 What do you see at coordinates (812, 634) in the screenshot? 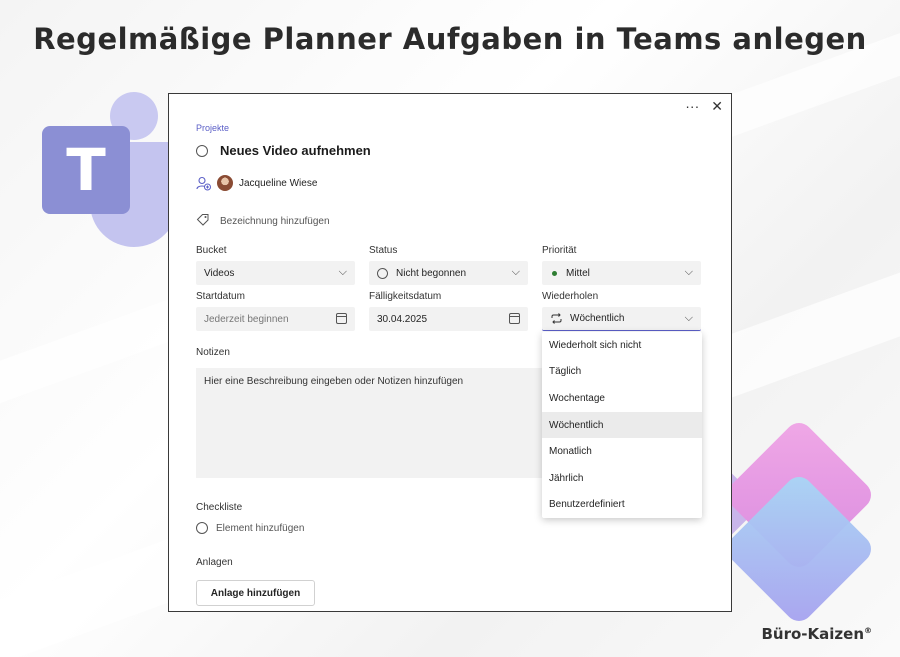
I see `brand-name: Büro-Kaizen` at bounding box center [812, 634].